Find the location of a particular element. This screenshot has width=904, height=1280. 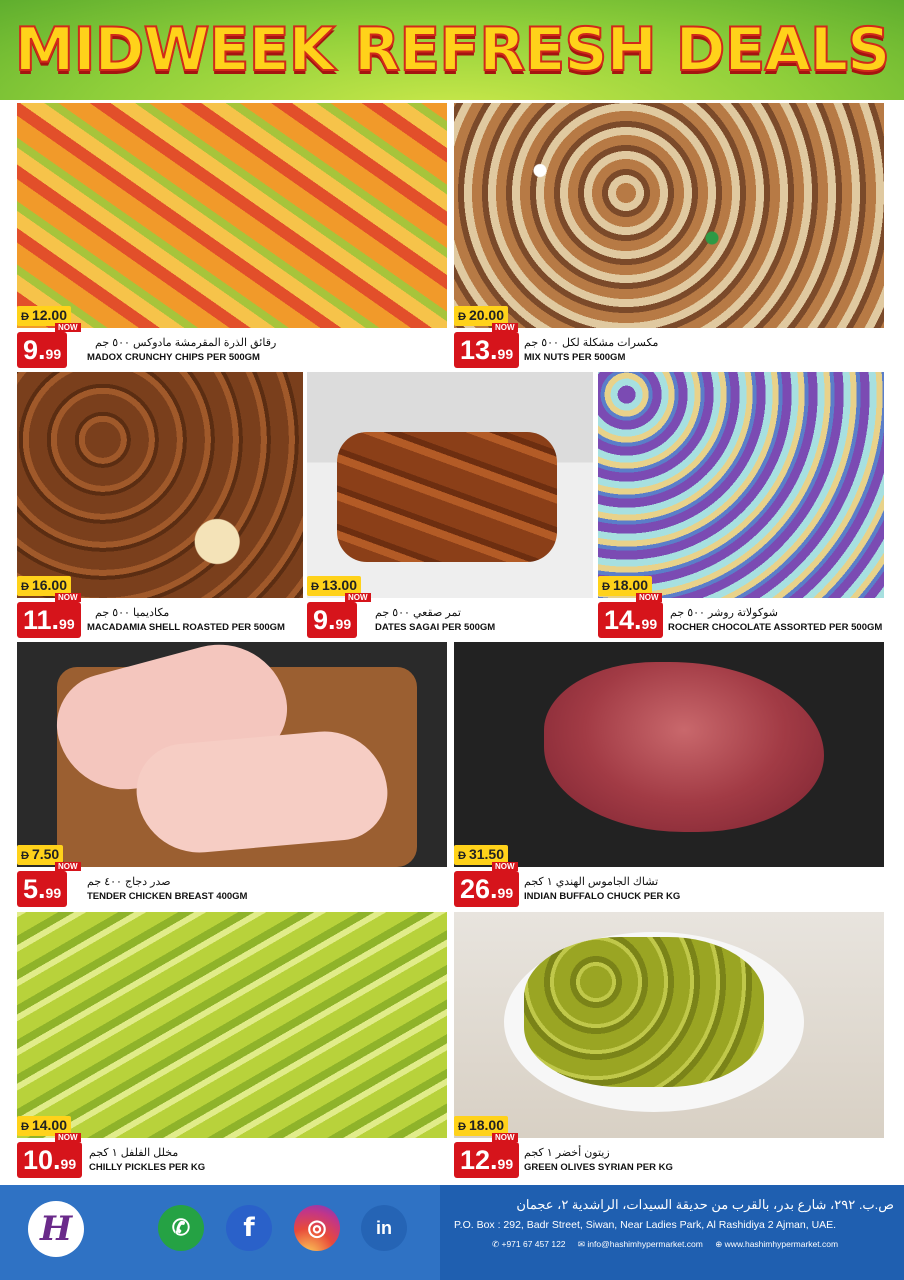

price-int: 14. is located at coordinates (623, 620).